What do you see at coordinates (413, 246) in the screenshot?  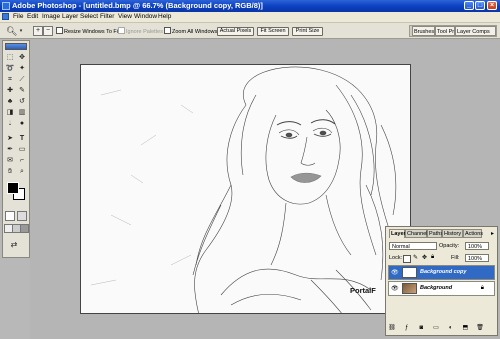 I see `blend-mode-select: Normal` at bounding box center [413, 246].